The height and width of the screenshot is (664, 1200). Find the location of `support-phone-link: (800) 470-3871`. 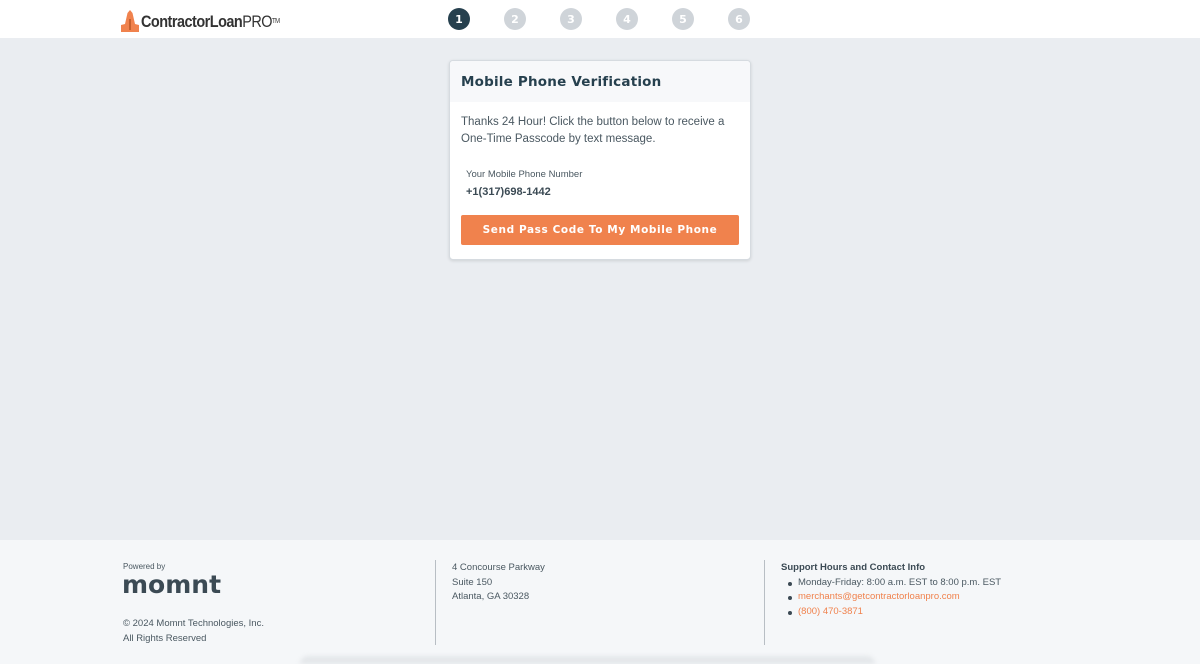

support-phone-link: (800) 470-3871 is located at coordinates (830, 611).